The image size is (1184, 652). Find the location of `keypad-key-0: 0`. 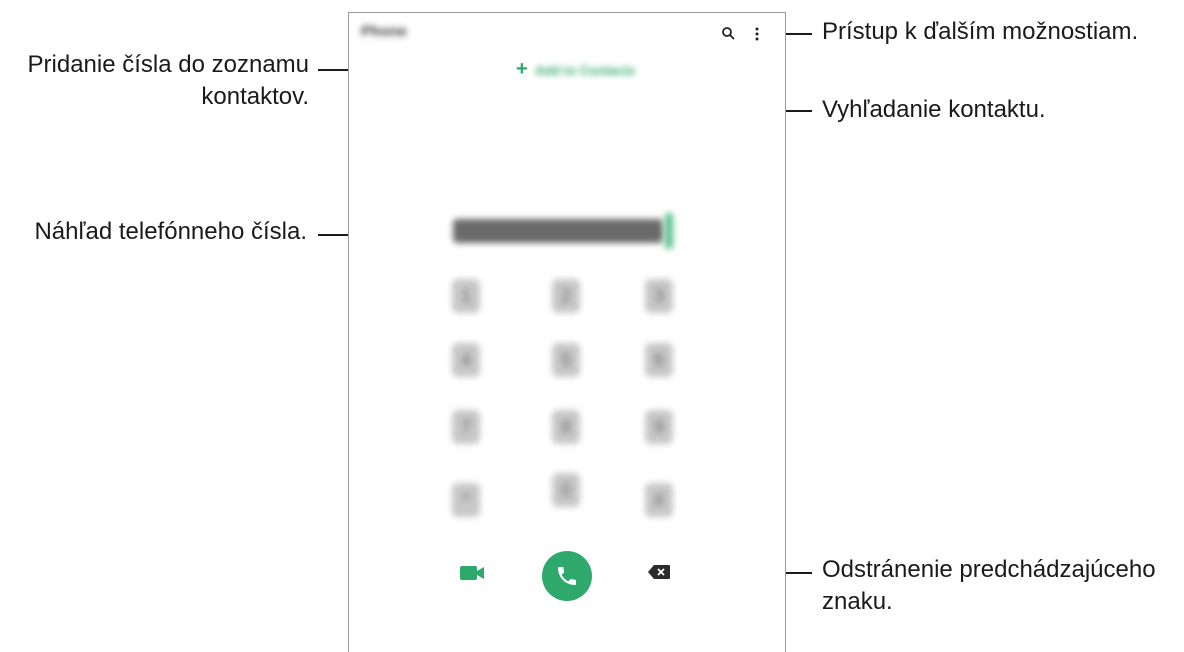

keypad-key-0: 0 is located at coordinates (566, 490).